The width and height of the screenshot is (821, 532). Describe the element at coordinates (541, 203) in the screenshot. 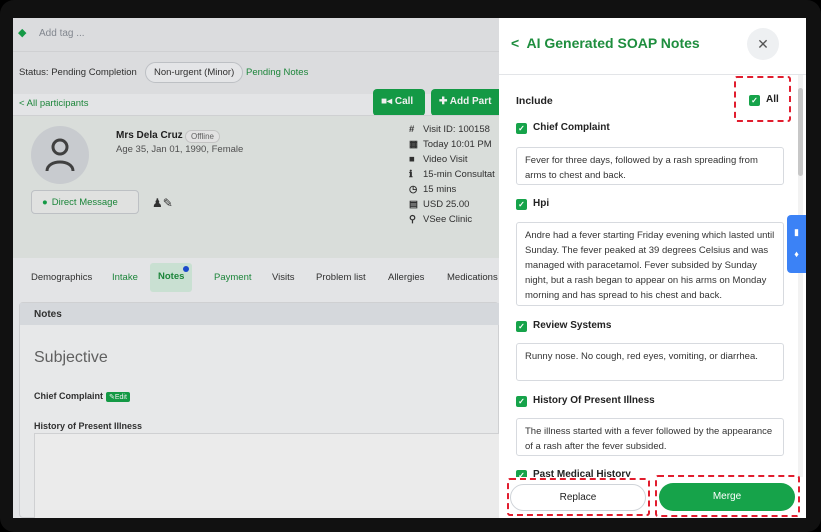

I see `section-title: Hpi` at that location.